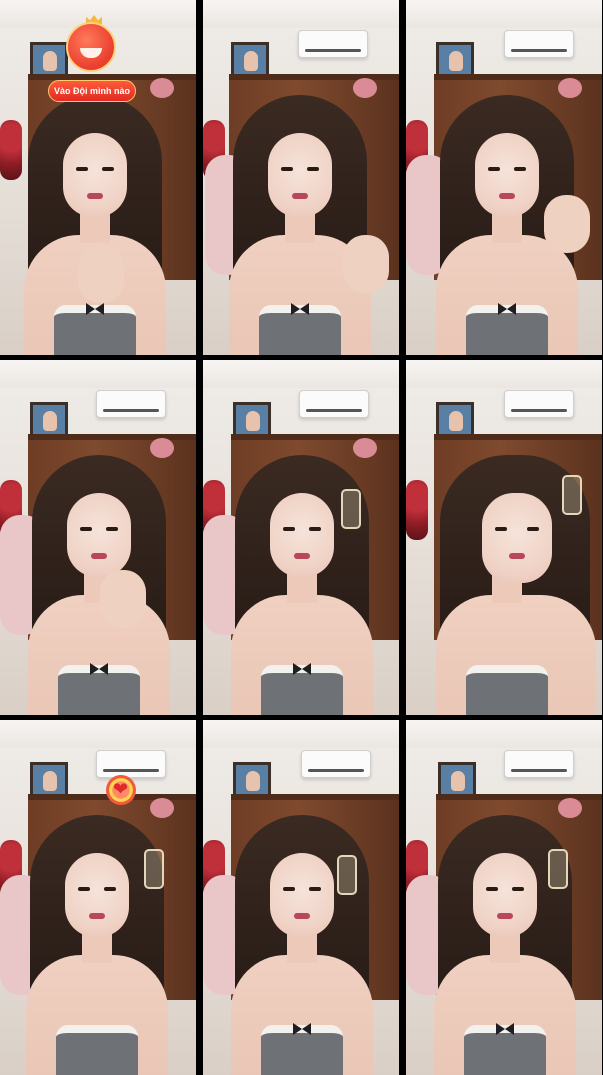  I want to click on mascot-heart-icon, so click(91, 47).